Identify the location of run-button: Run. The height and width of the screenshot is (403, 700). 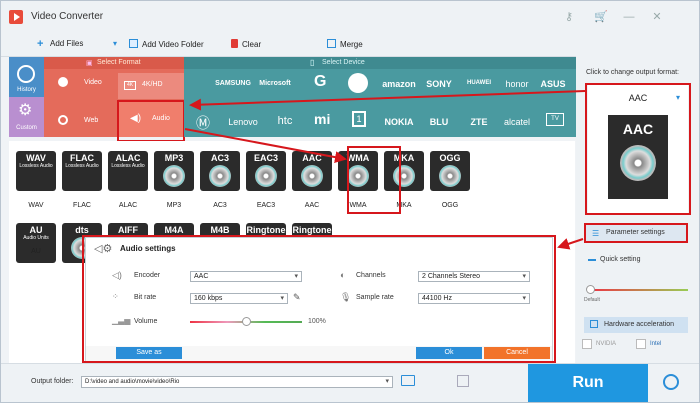
(588, 383).